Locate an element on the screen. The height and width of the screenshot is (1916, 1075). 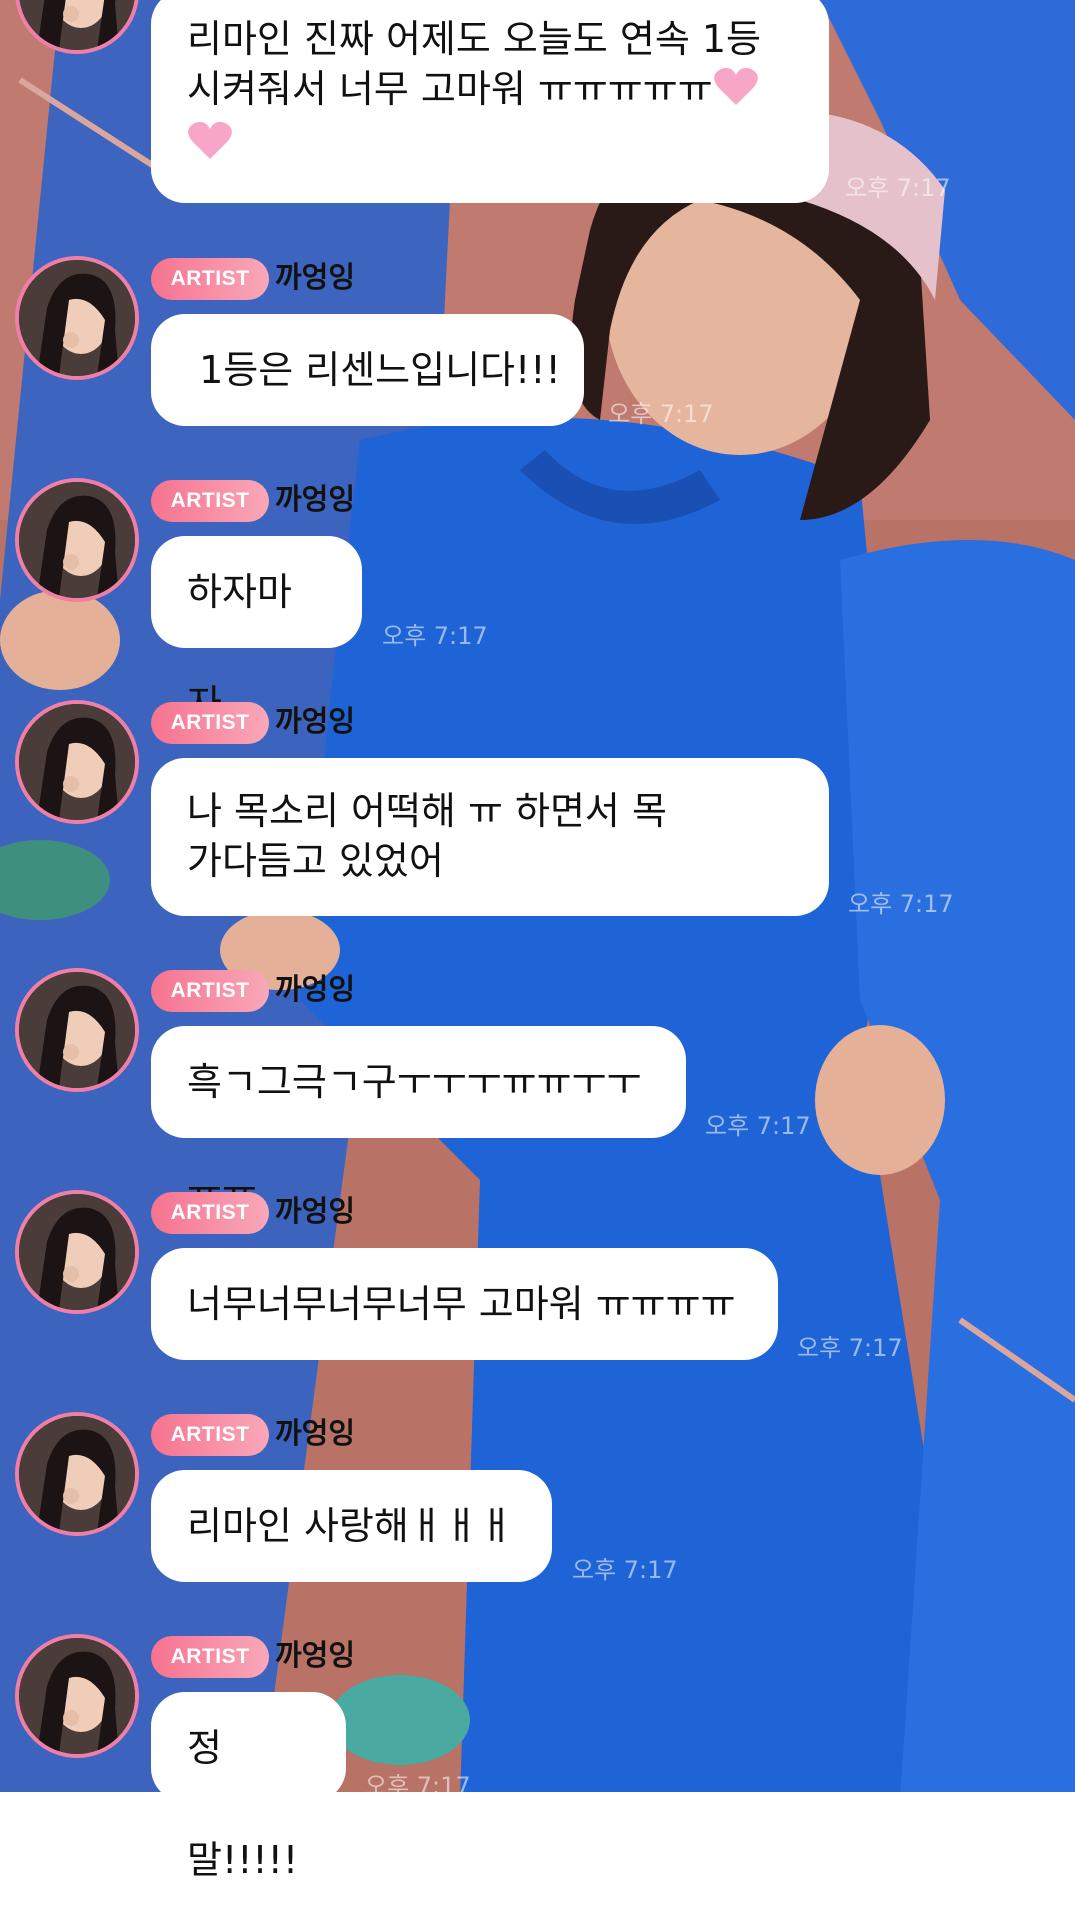
message-text: 정말!!!!! is located at coordinates (243, 1804).